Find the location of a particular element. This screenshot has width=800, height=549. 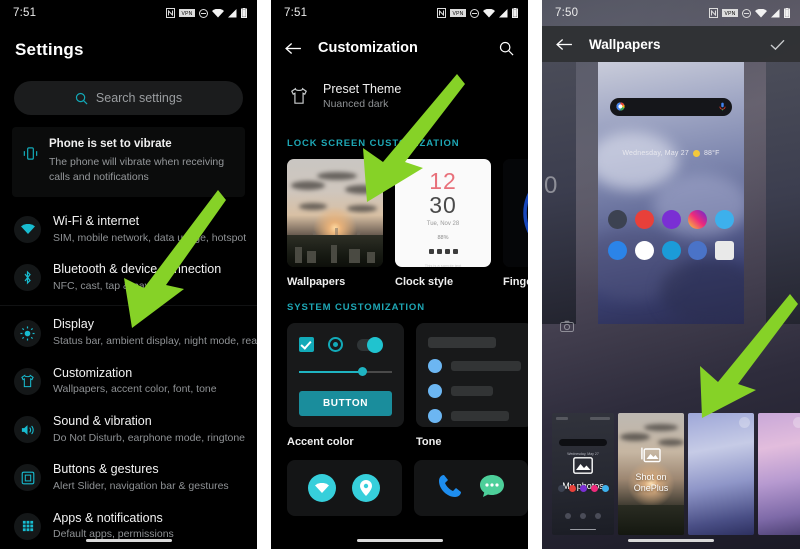

page-title: Settings is located at coordinates (49, 49).